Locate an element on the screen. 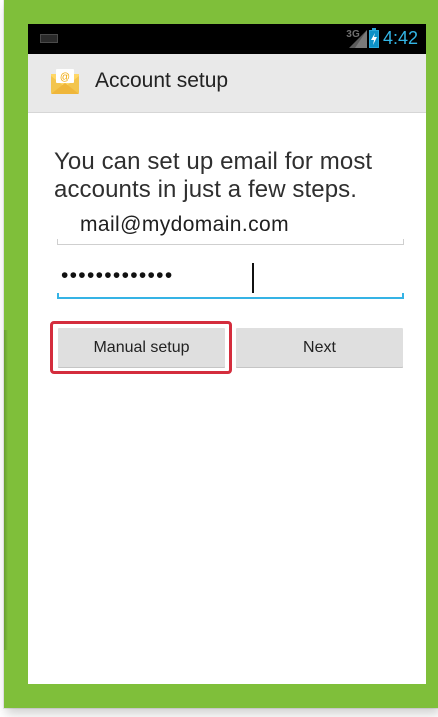 The height and width of the screenshot is (717, 438). page-title: Account setup is located at coordinates (162, 80).